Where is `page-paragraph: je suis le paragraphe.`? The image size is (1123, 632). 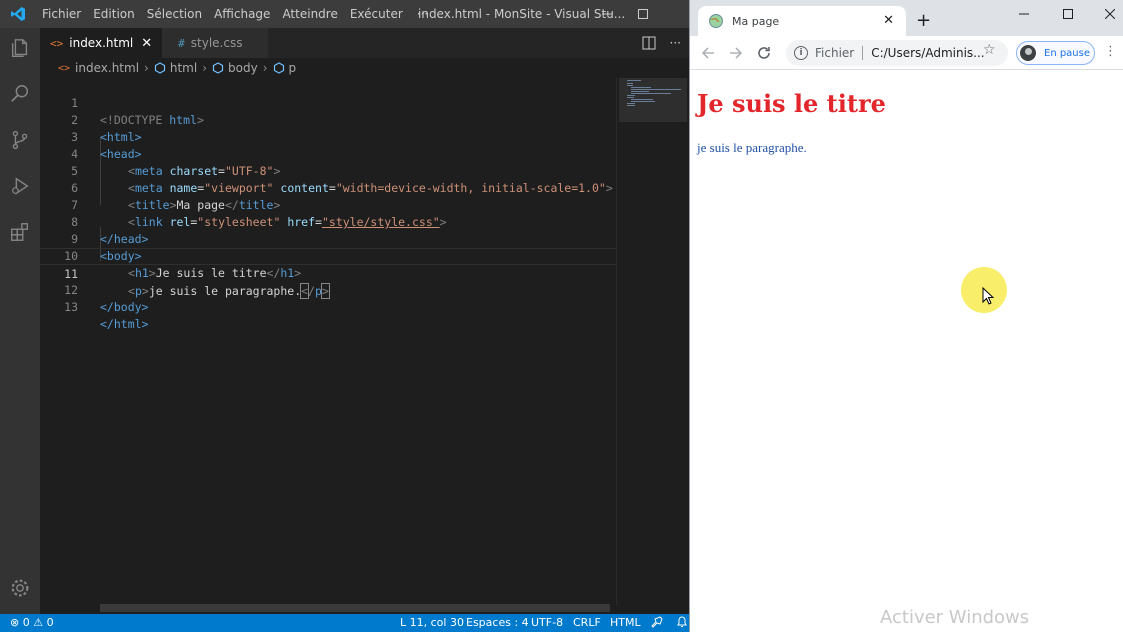 page-paragraph: je suis le paragraphe. is located at coordinates (752, 147).